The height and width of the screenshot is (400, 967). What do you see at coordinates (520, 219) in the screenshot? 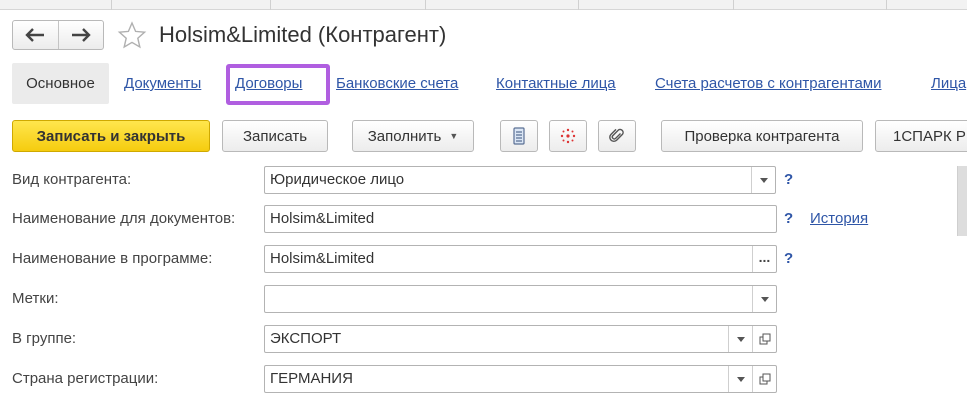
I see `docname-input: Holsim&Limited` at bounding box center [520, 219].